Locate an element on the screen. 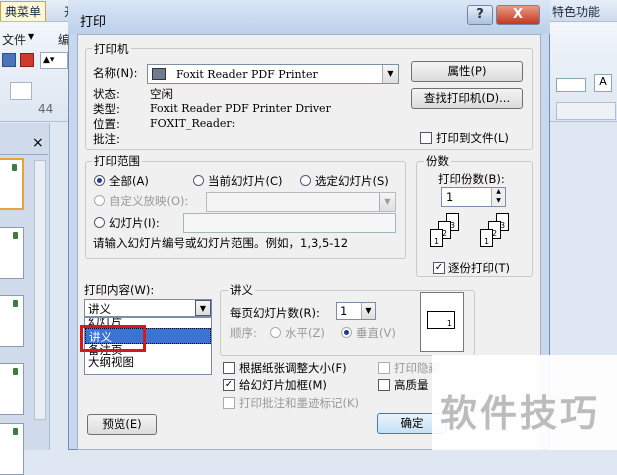  print-to-file-label: 打印到文件(L) is located at coordinates (472, 138).